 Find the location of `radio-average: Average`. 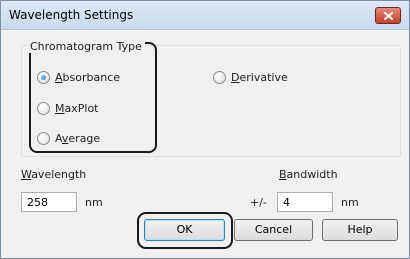

radio-average: Average is located at coordinates (68, 138).